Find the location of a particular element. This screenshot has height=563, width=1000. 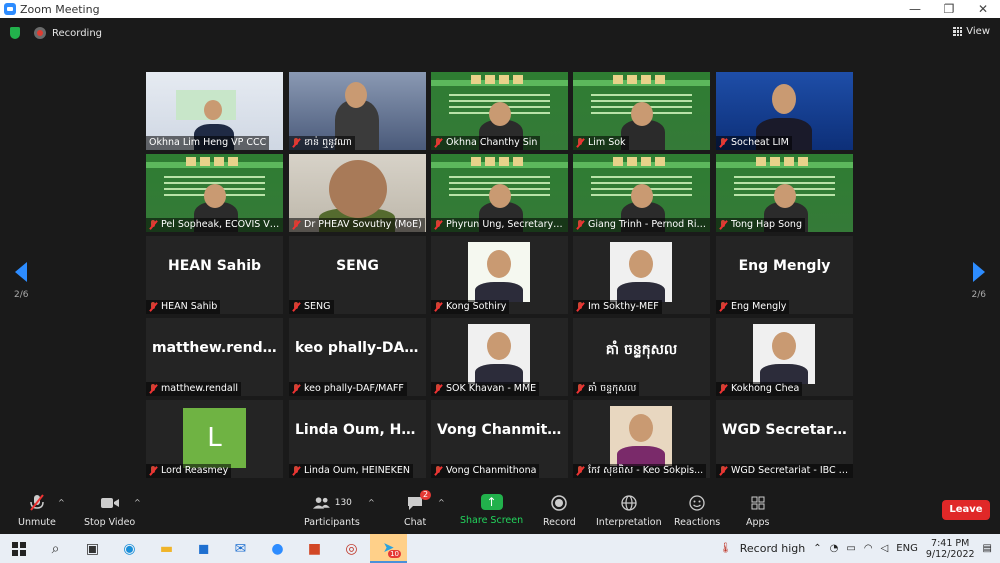

participant-tile: SOK Khavan - MME is located at coordinates (499, 357).